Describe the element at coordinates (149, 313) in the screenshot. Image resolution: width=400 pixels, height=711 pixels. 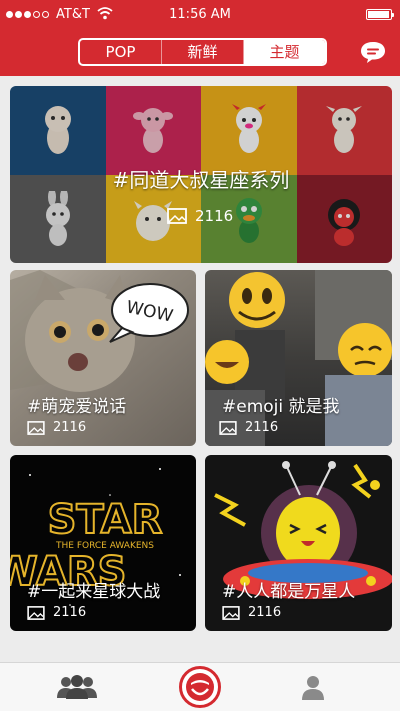
I see `speech-bubble: WOW` at that location.